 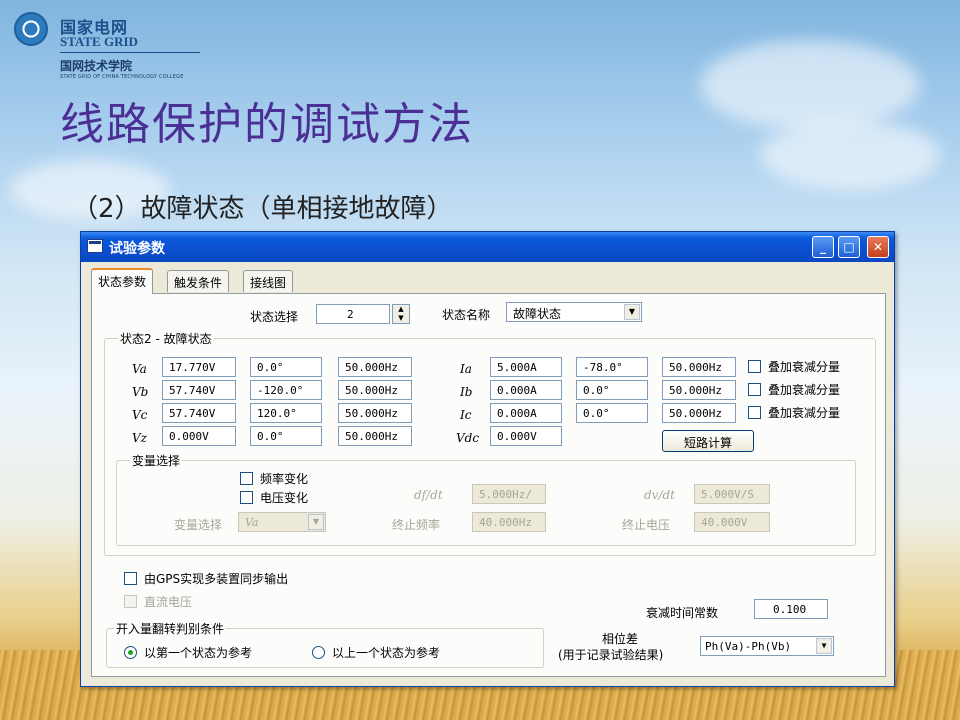 What do you see at coordinates (375, 390) in the screenshot?
I see `vb-frequency: 50.000Hz` at bounding box center [375, 390].